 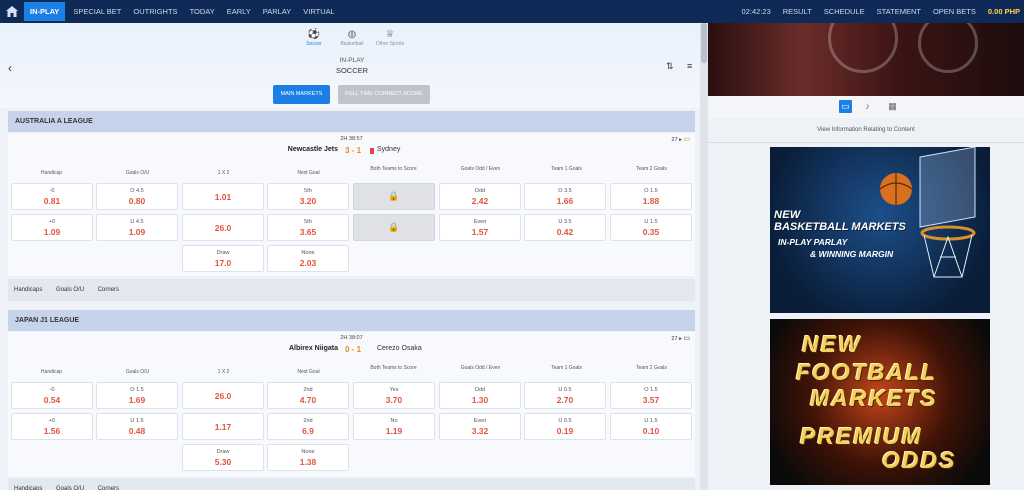 I want to click on tab-soccer: ⚽ Soccer, so click(x=314, y=38).